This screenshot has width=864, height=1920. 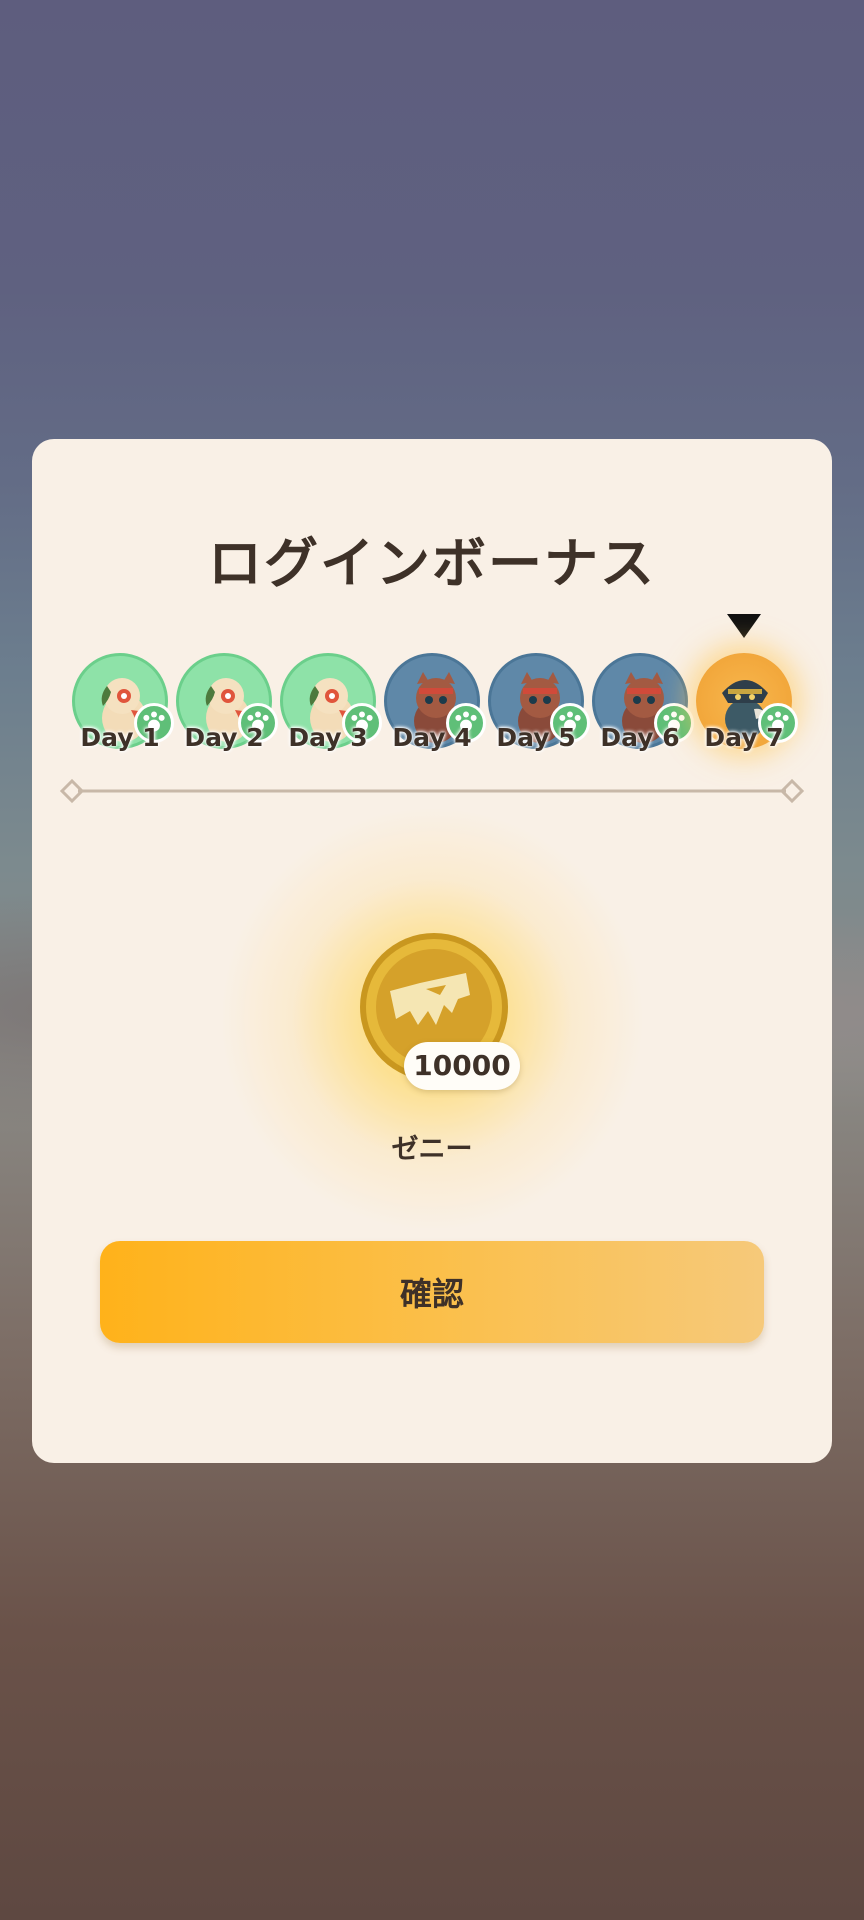 I want to click on day-label: Day 5, so click(x=536, y=737).